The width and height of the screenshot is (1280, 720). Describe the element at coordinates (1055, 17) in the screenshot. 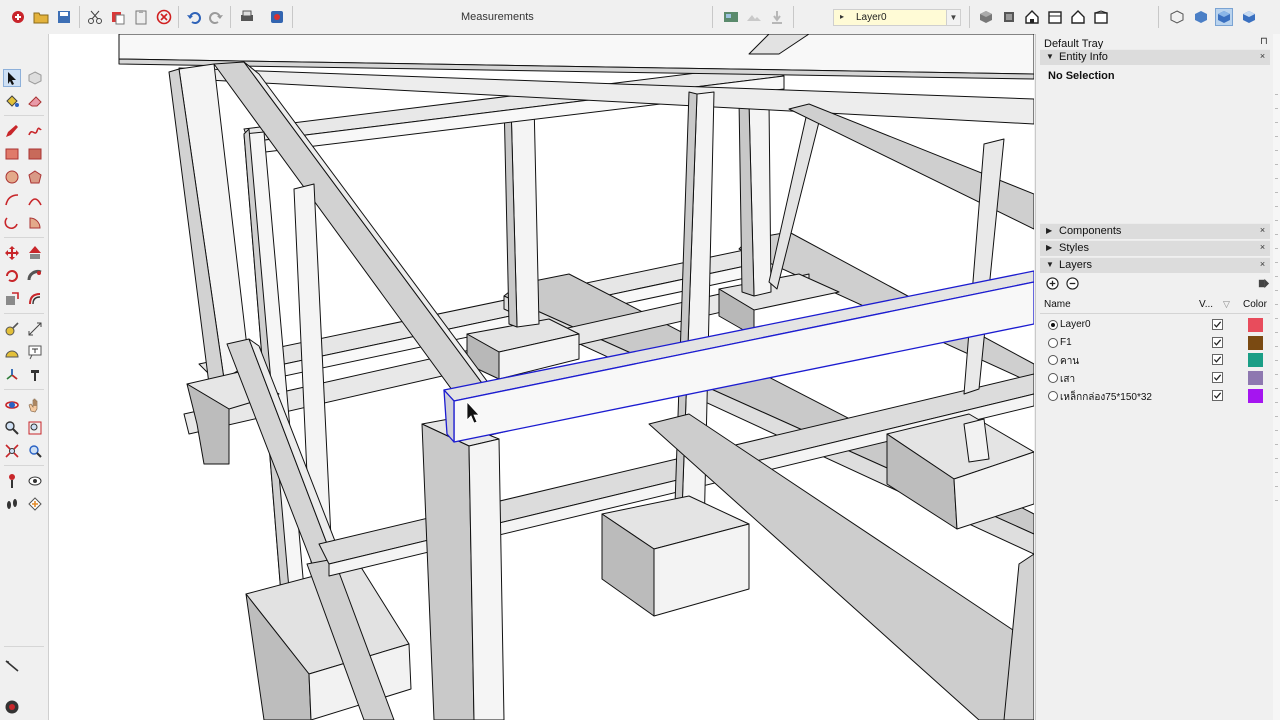

I see `right-view-icon` at that location.